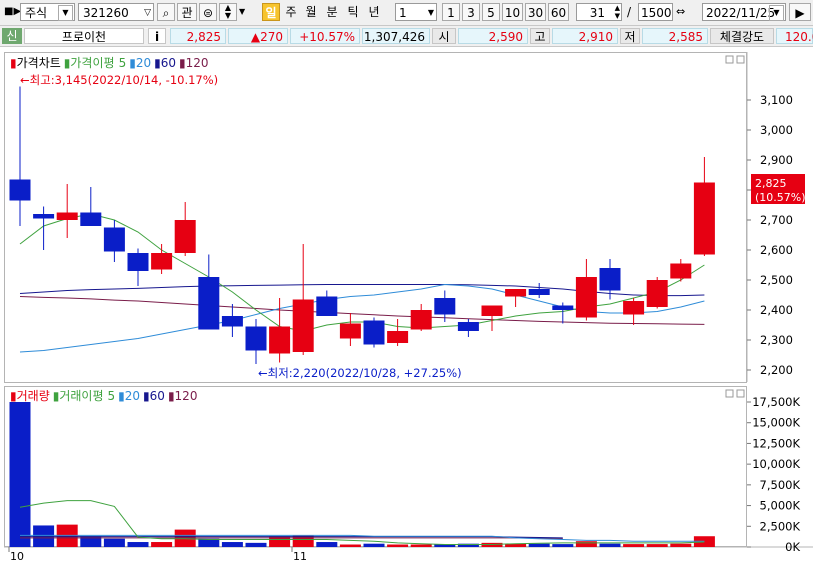 The width and height of the screenshot is (813, 565). What do you see at coordinates (47, 12) in the screenshot?
I see `market-select: 주식 ▼` at bounding box center [47, 12].